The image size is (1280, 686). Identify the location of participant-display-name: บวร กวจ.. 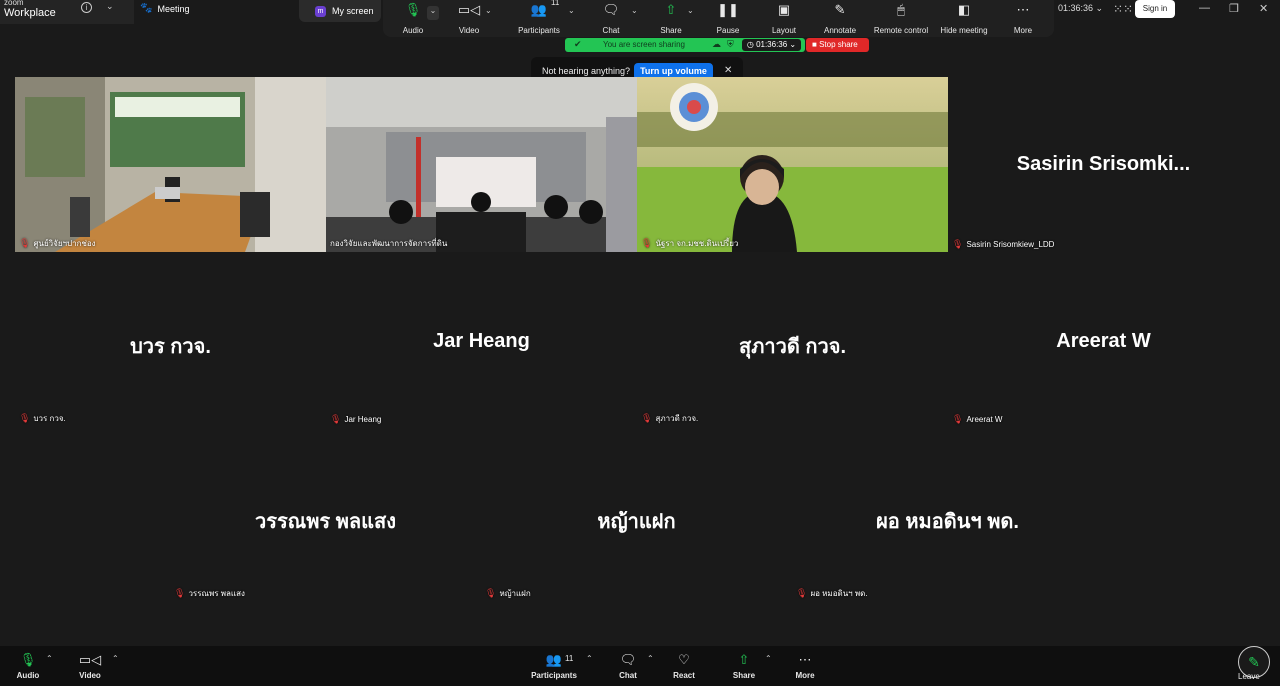
(170, 347).